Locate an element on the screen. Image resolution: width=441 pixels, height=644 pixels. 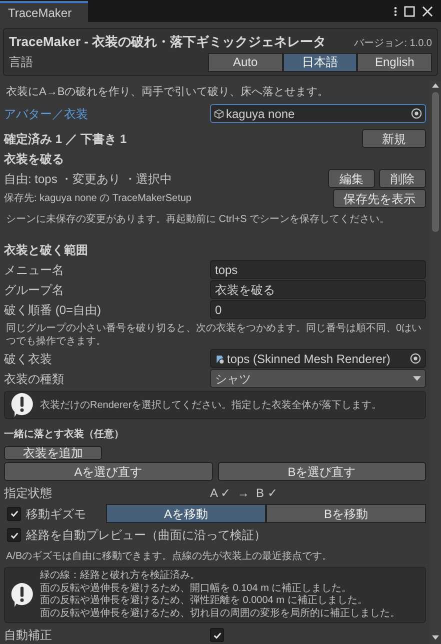
dropdown: シャツ is located at coordinates (318, 378).